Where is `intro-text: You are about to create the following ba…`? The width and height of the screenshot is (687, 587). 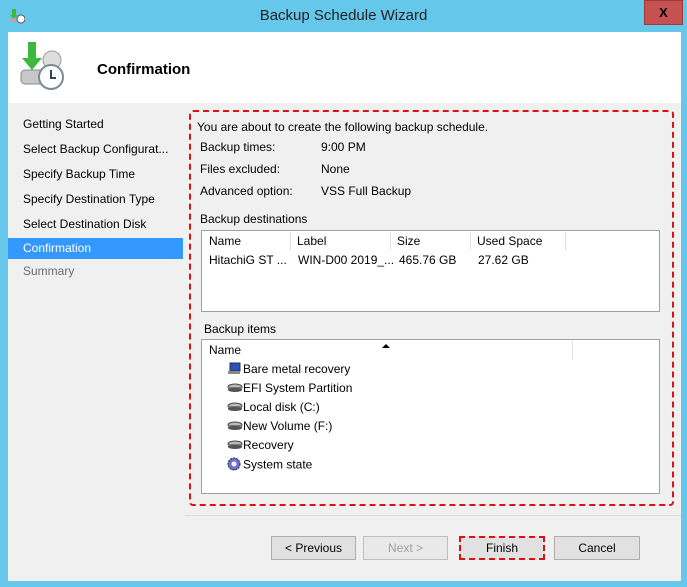
intro-text: You are about to create the following ba… is located at coordinates (343, 127).